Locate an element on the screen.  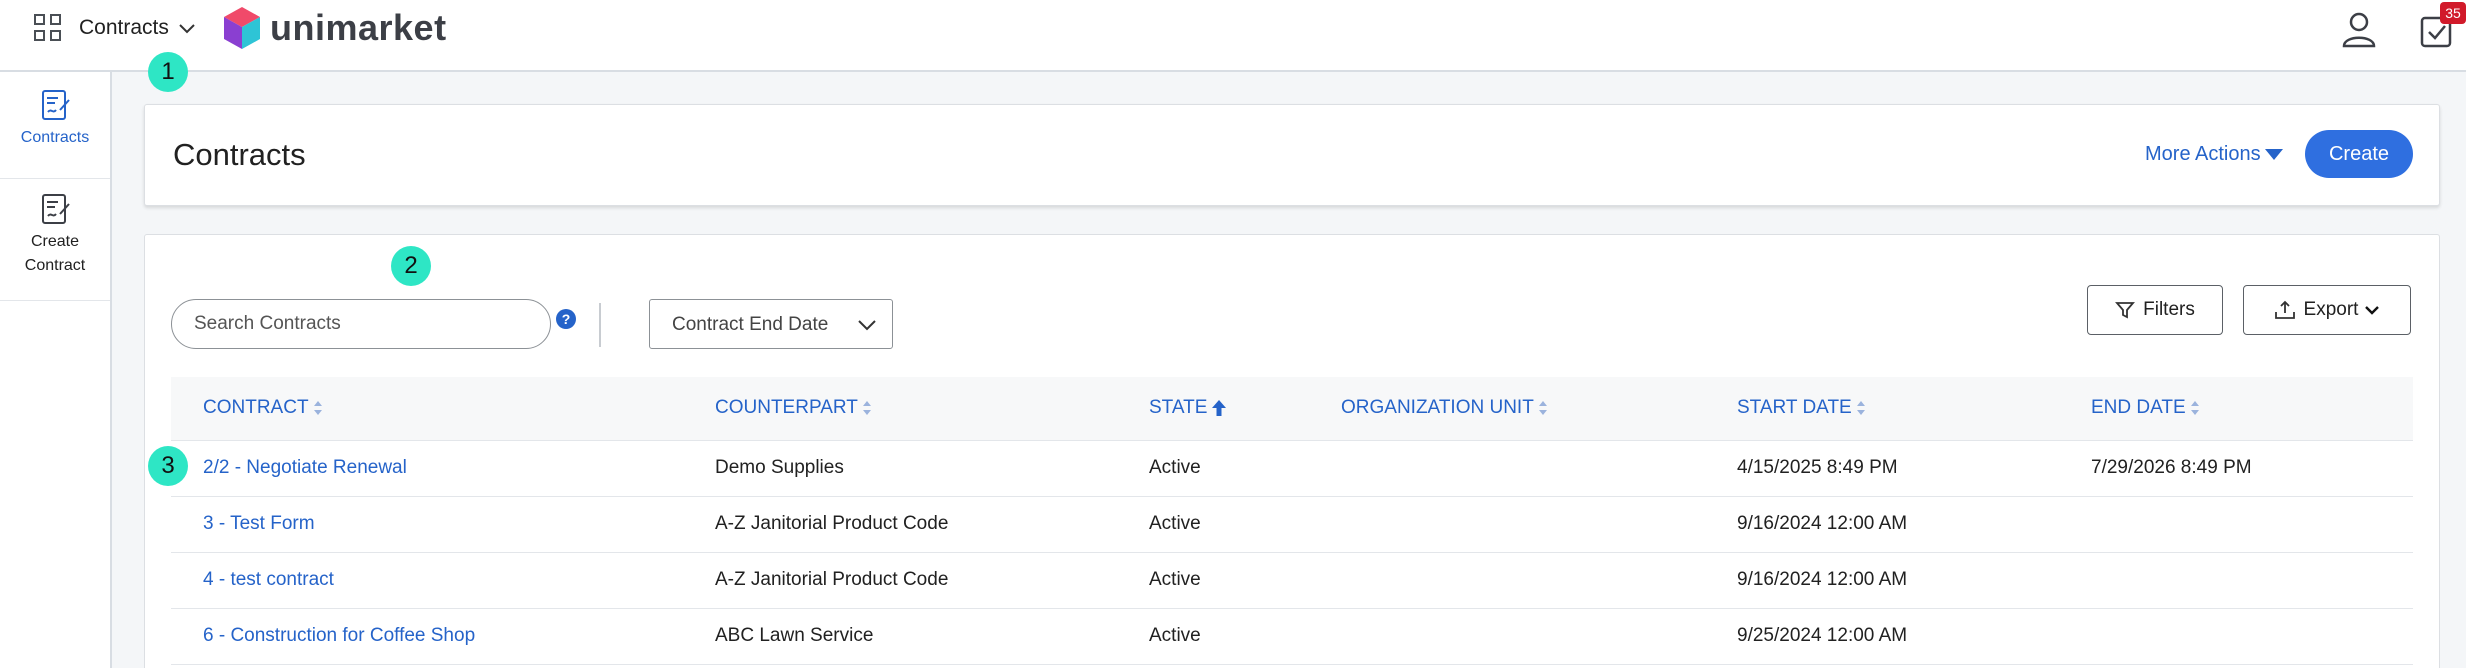
export-tray-icon is located at coordinates (2284, 309).